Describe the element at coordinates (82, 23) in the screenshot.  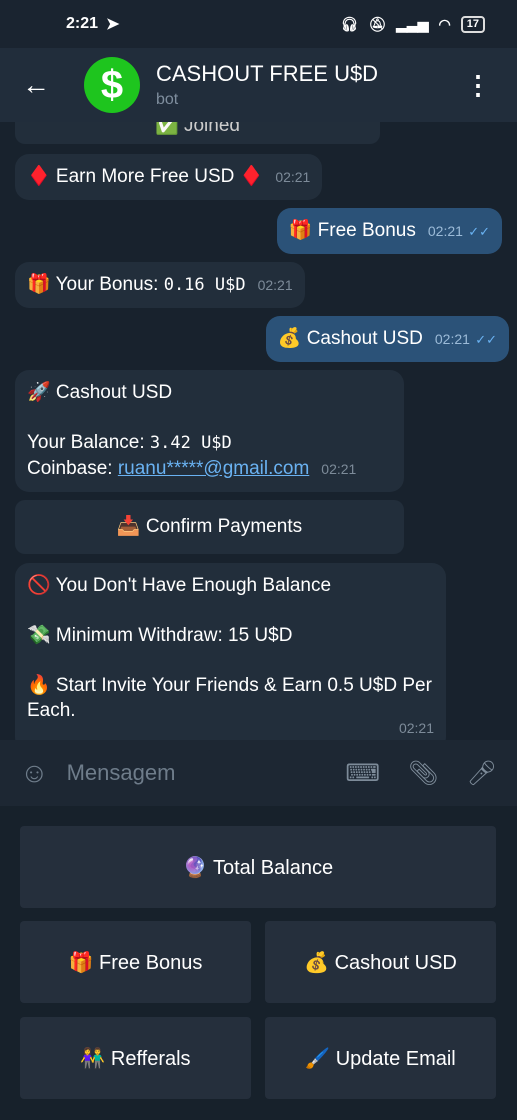
I see `clock: 2:21` at that location.